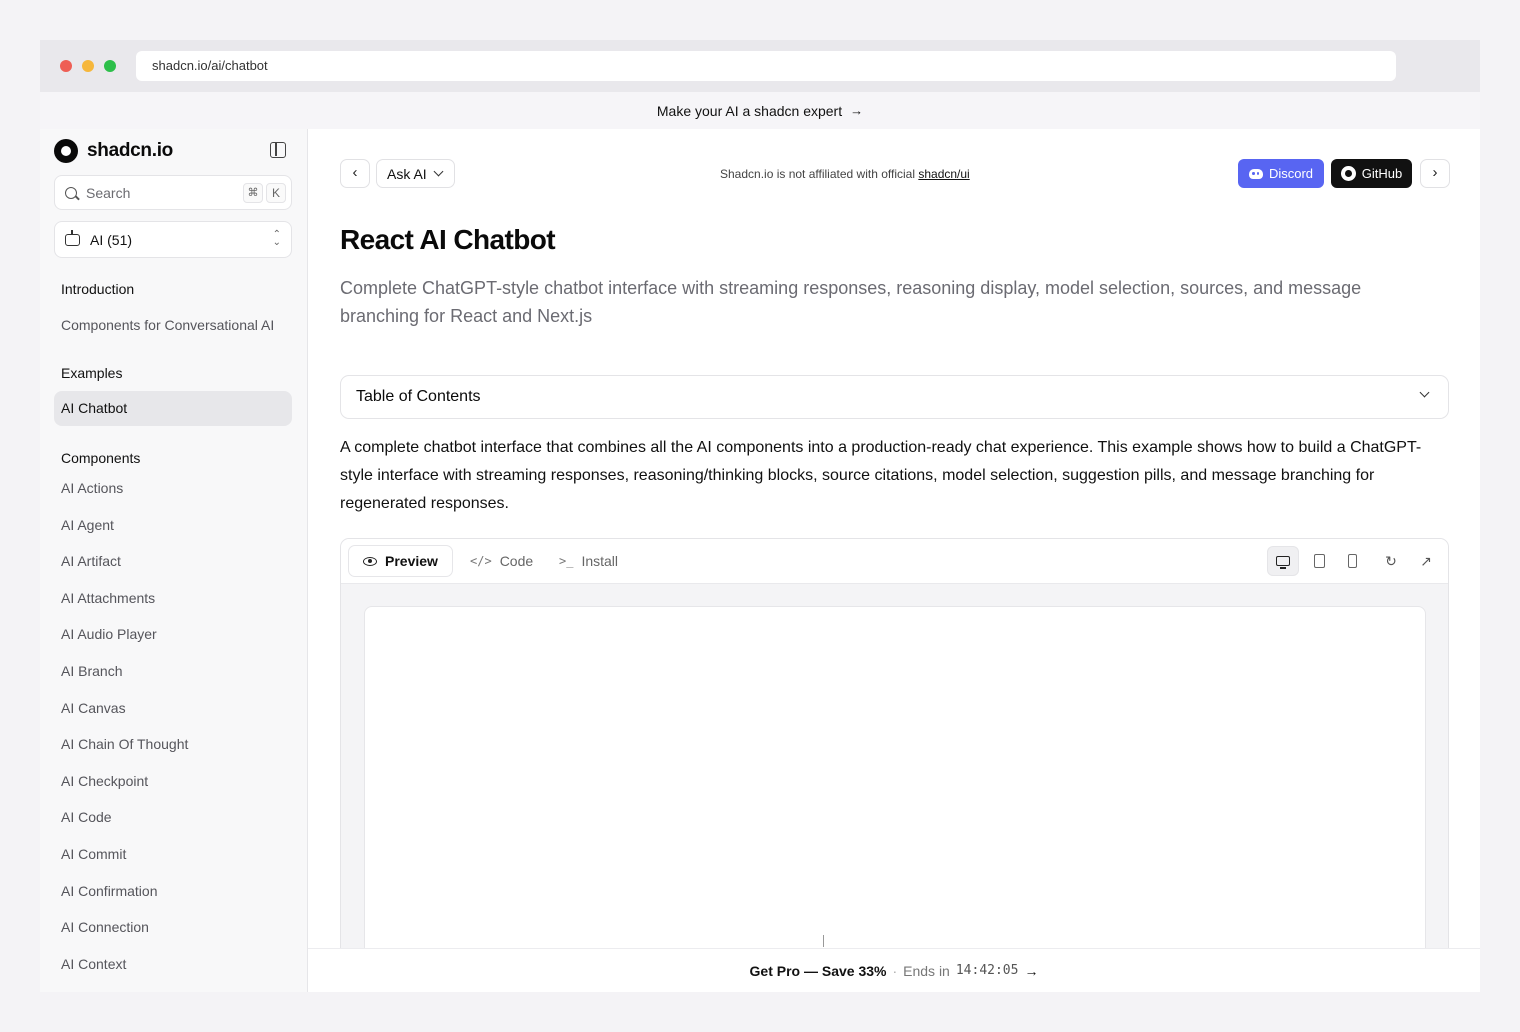 The width and height of the screenshot is (1520, 1032). I want to click on sidebar-item-component: AI Audio Player, so click(173, 634).